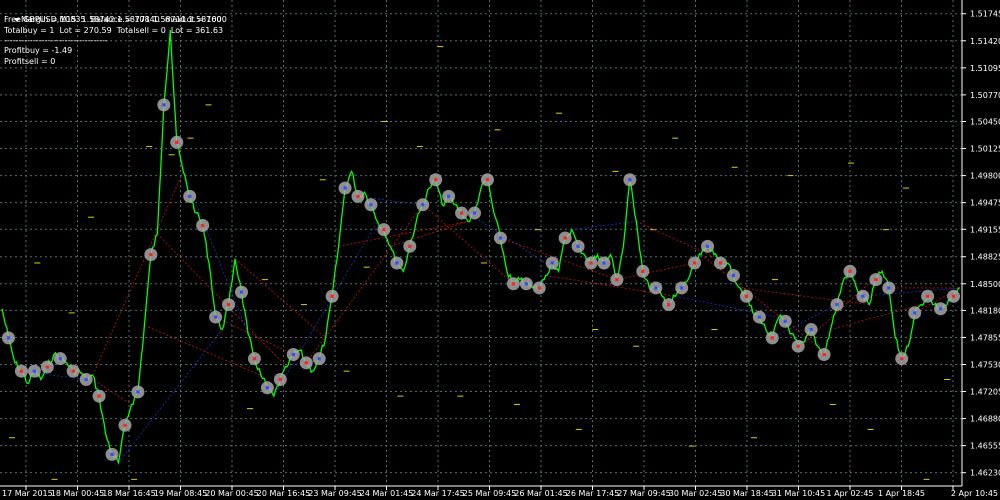 The width and height of the screenshot is (1000, 500). Describe the element at coordinates (985, 41) in the screenshot. I see `y-tick-label: 1.51420` at that location.